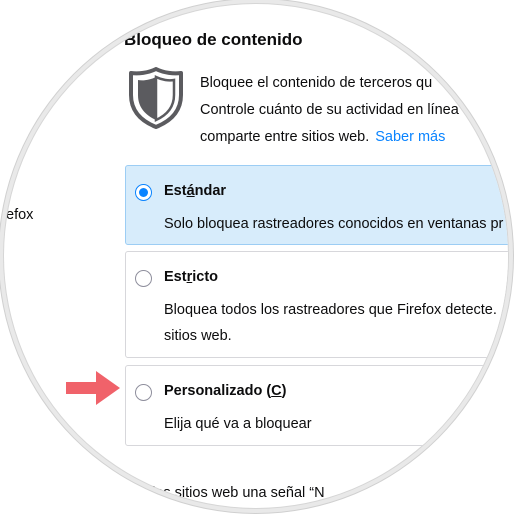 This screenshot has width=520, height=520. What do you see at coordinates (232, 493) in the screenshot?
I see `do-not-track-fragment: a los sitios web una señal “N` at bounding box center [232, 493].